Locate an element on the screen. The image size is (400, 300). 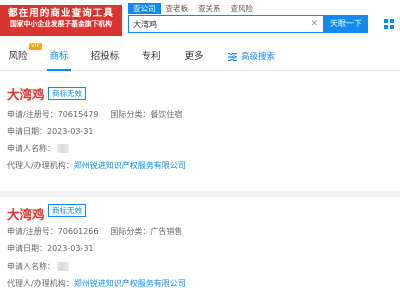
search-tab-company: 查公司 is located at coordinates (144, 8).